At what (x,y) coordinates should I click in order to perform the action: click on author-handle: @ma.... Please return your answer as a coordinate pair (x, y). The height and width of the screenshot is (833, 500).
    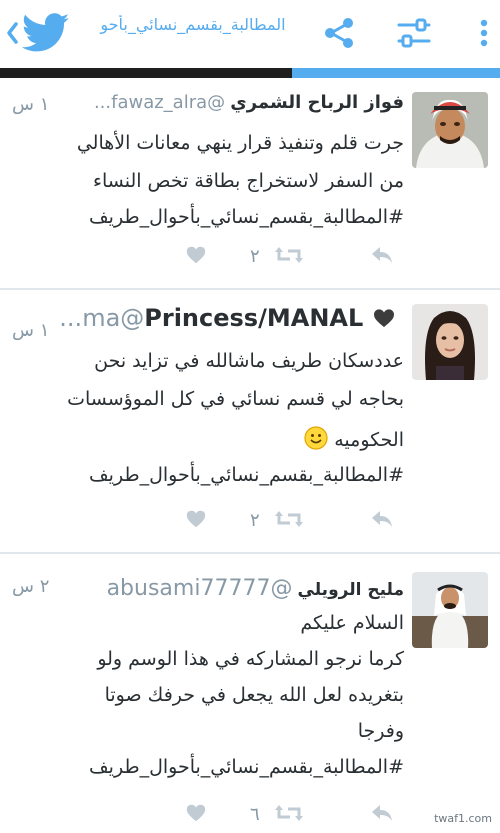
    Looking at the image, I should click on (101, 318).